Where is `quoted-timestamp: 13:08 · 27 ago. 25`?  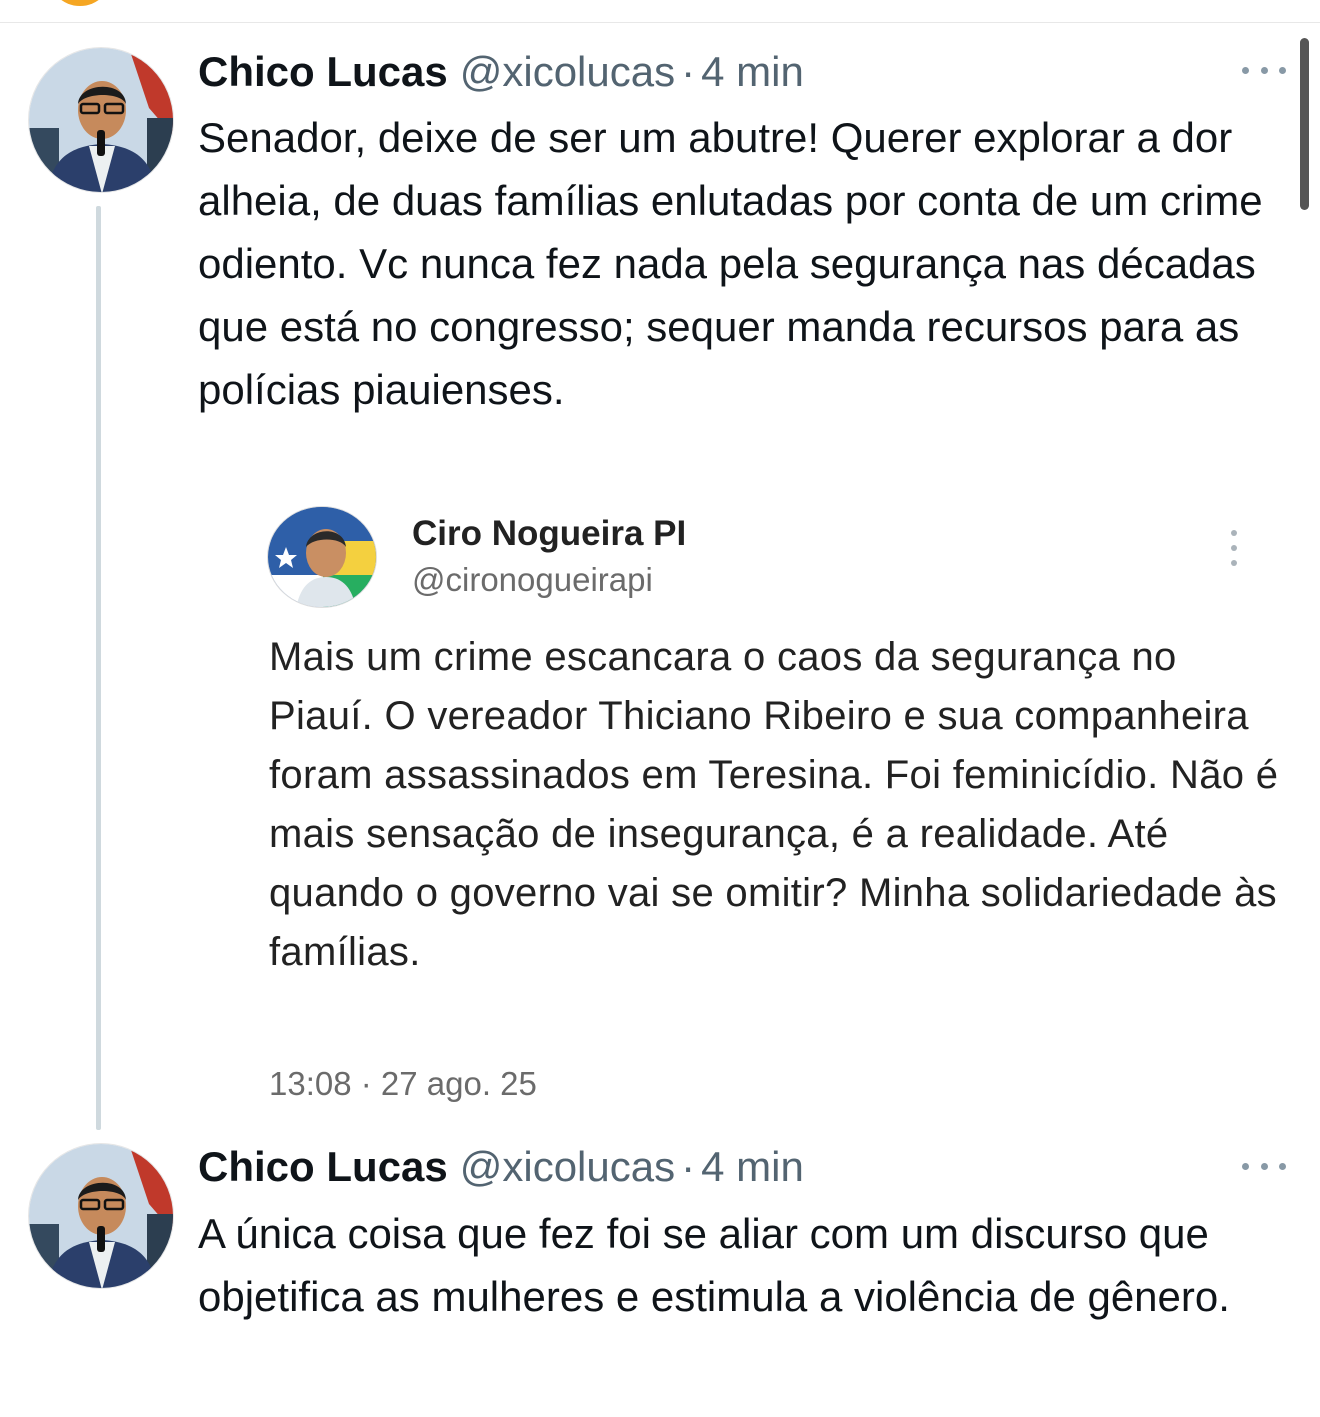 quoted-timestamp: 13:08 · 27 ago. 25 is located at coordinates (403, 1083).